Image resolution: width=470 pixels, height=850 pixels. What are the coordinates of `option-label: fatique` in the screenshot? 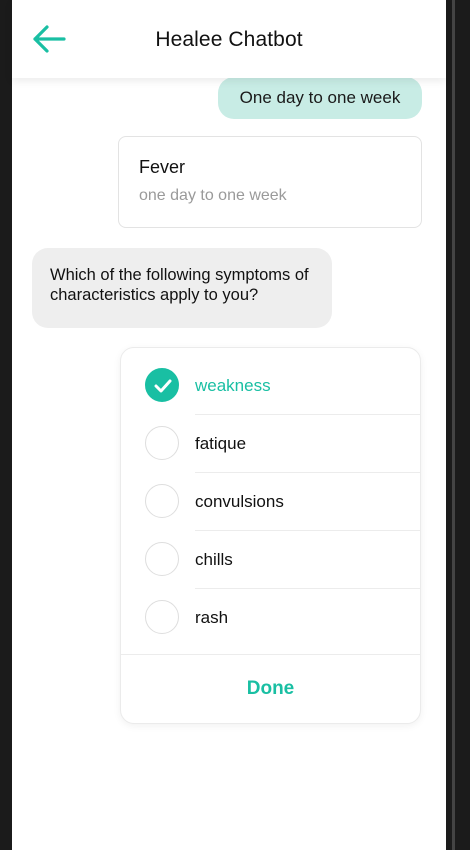 It's located at (221, 443).